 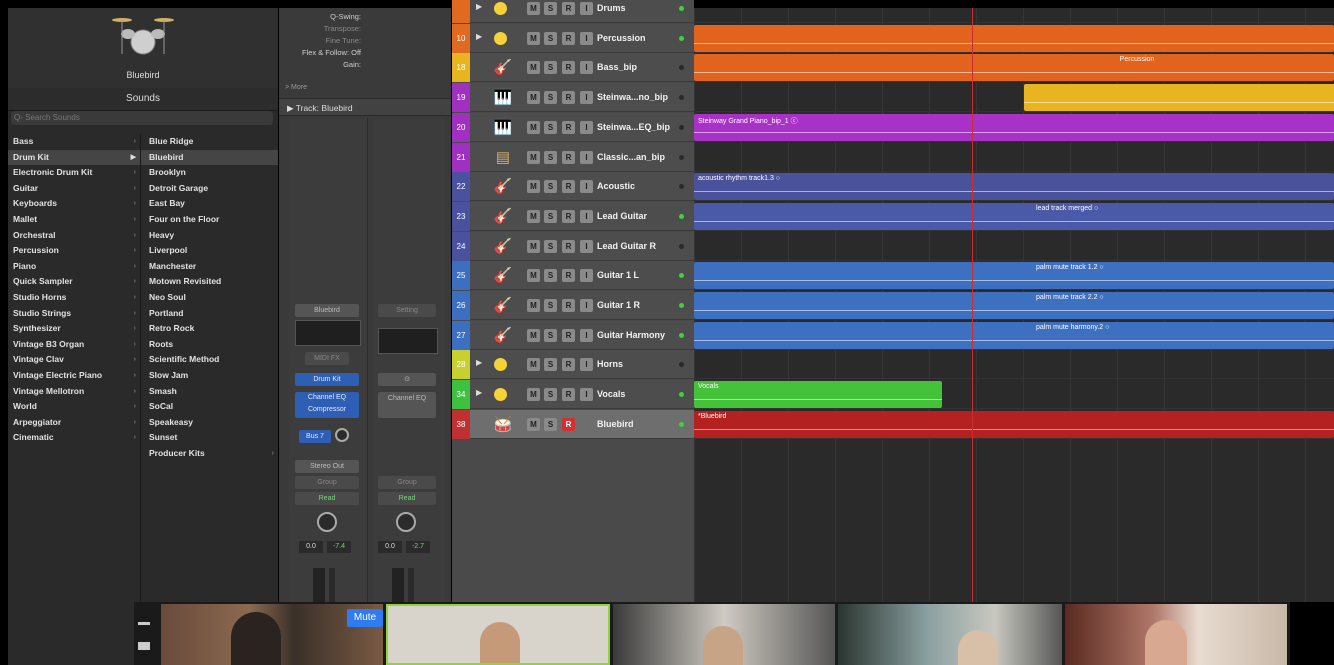 I want to click on track-header: 24 🎸 M S R I Lead Guitar R, so click(x=573, y=246).